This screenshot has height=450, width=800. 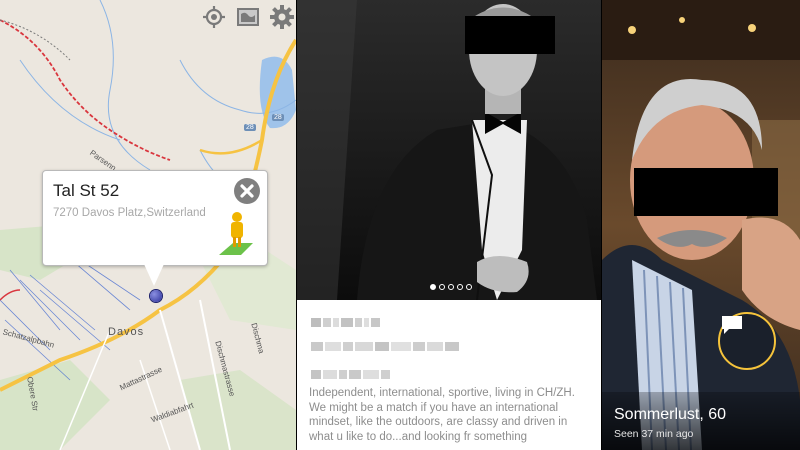 What do you see at coordinates (156, 296) in the screenshot?
I see `location-pin` at bounding box center [156, 296].